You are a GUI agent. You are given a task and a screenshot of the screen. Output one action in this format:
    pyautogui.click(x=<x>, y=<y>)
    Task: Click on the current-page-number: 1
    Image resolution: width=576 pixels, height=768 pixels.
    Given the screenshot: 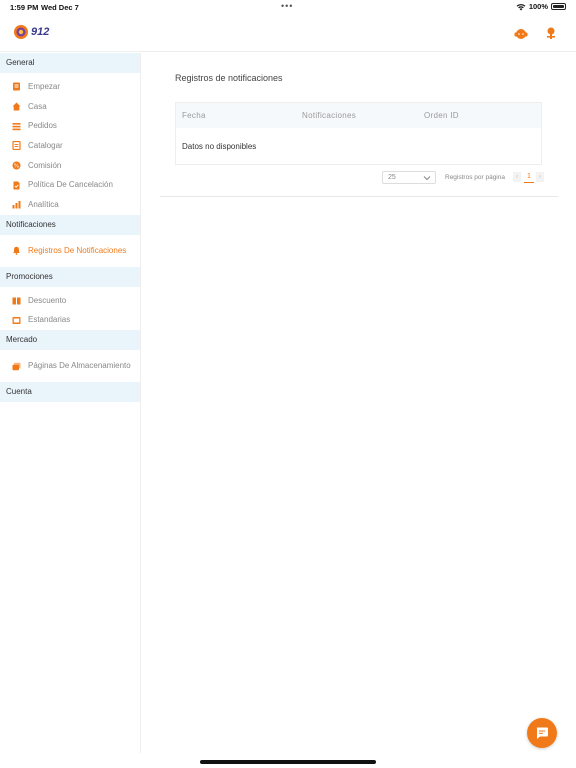 What is the action you would take?
    pyautogui.click(x=529, y=177)
    